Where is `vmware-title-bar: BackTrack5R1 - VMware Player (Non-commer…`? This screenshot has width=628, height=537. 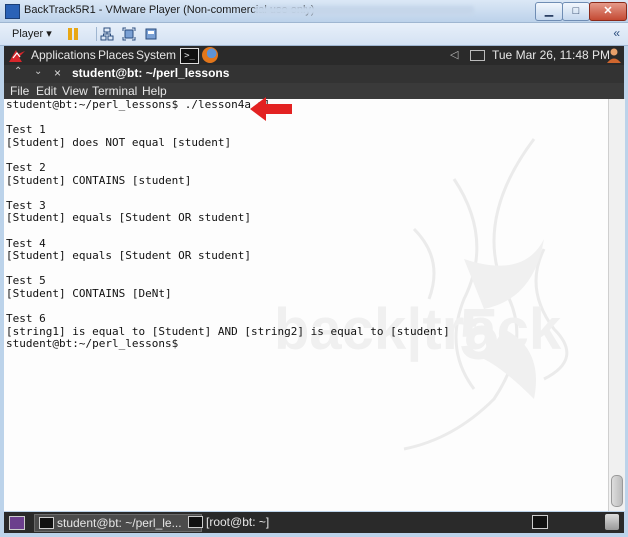 vmware-title-bar: BackTrack5R1 - VMware Player (Non-commer… is located at coordinates (314, 11).